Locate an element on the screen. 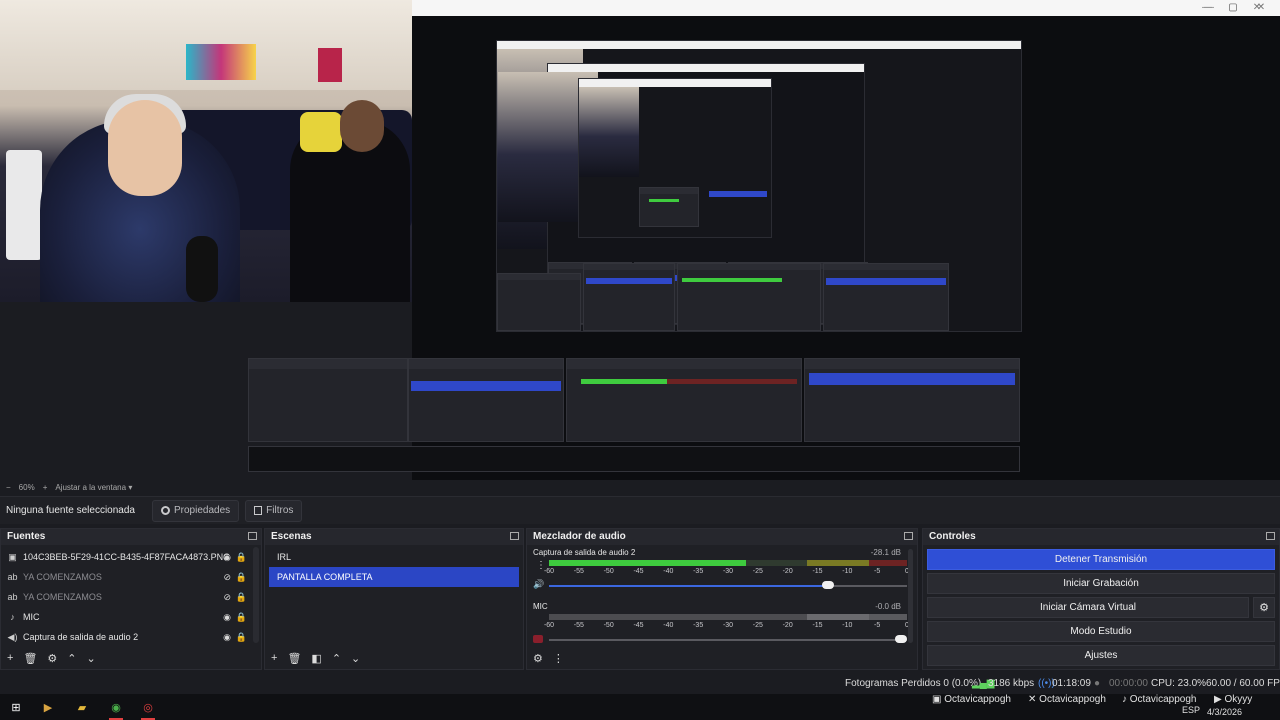 This screenshot has width=1280, height=720. bitrate: 3186 kbps is located at coordinates (1011, 683).